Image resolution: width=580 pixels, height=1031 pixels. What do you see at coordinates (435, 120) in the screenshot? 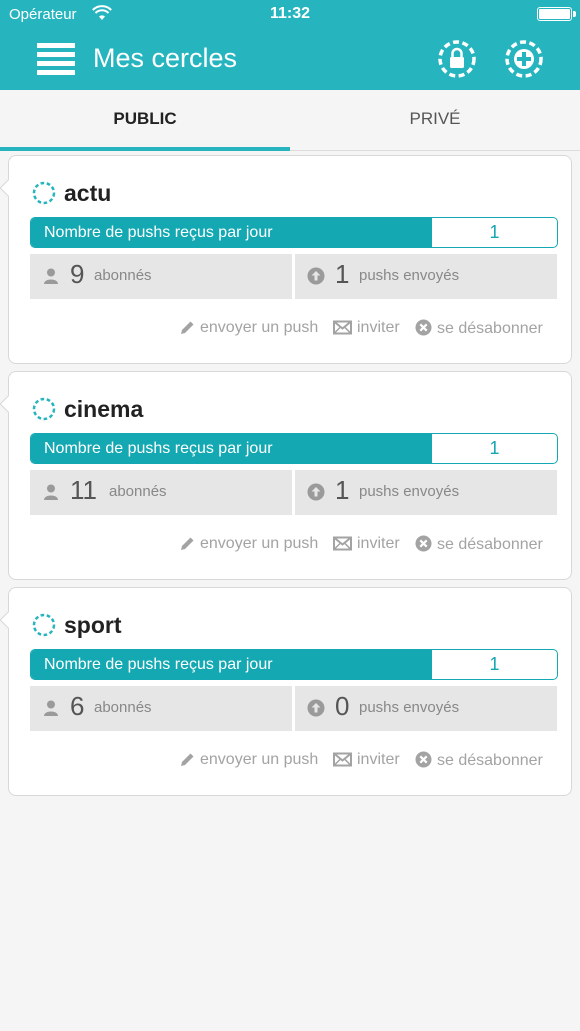
I see `tab-private: PRIVÉ` at bounding box center [435, 120].